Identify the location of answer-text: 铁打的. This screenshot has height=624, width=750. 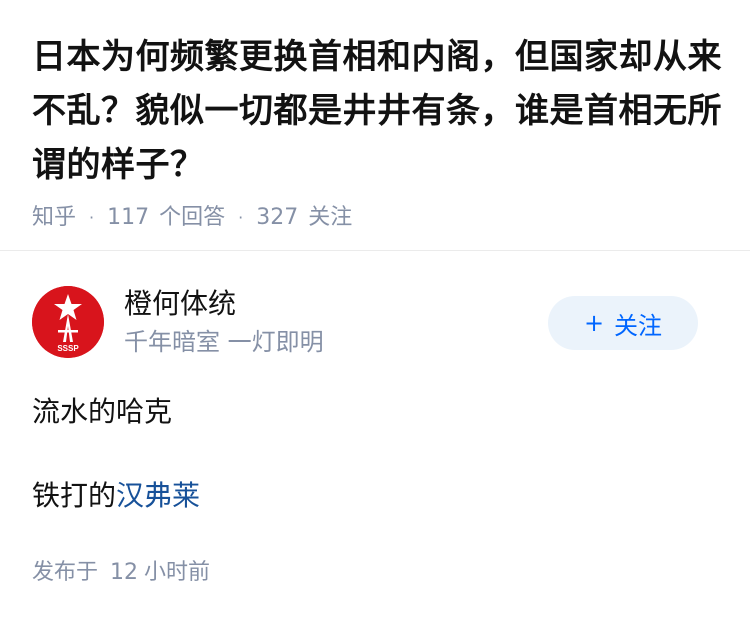
(74, 495).